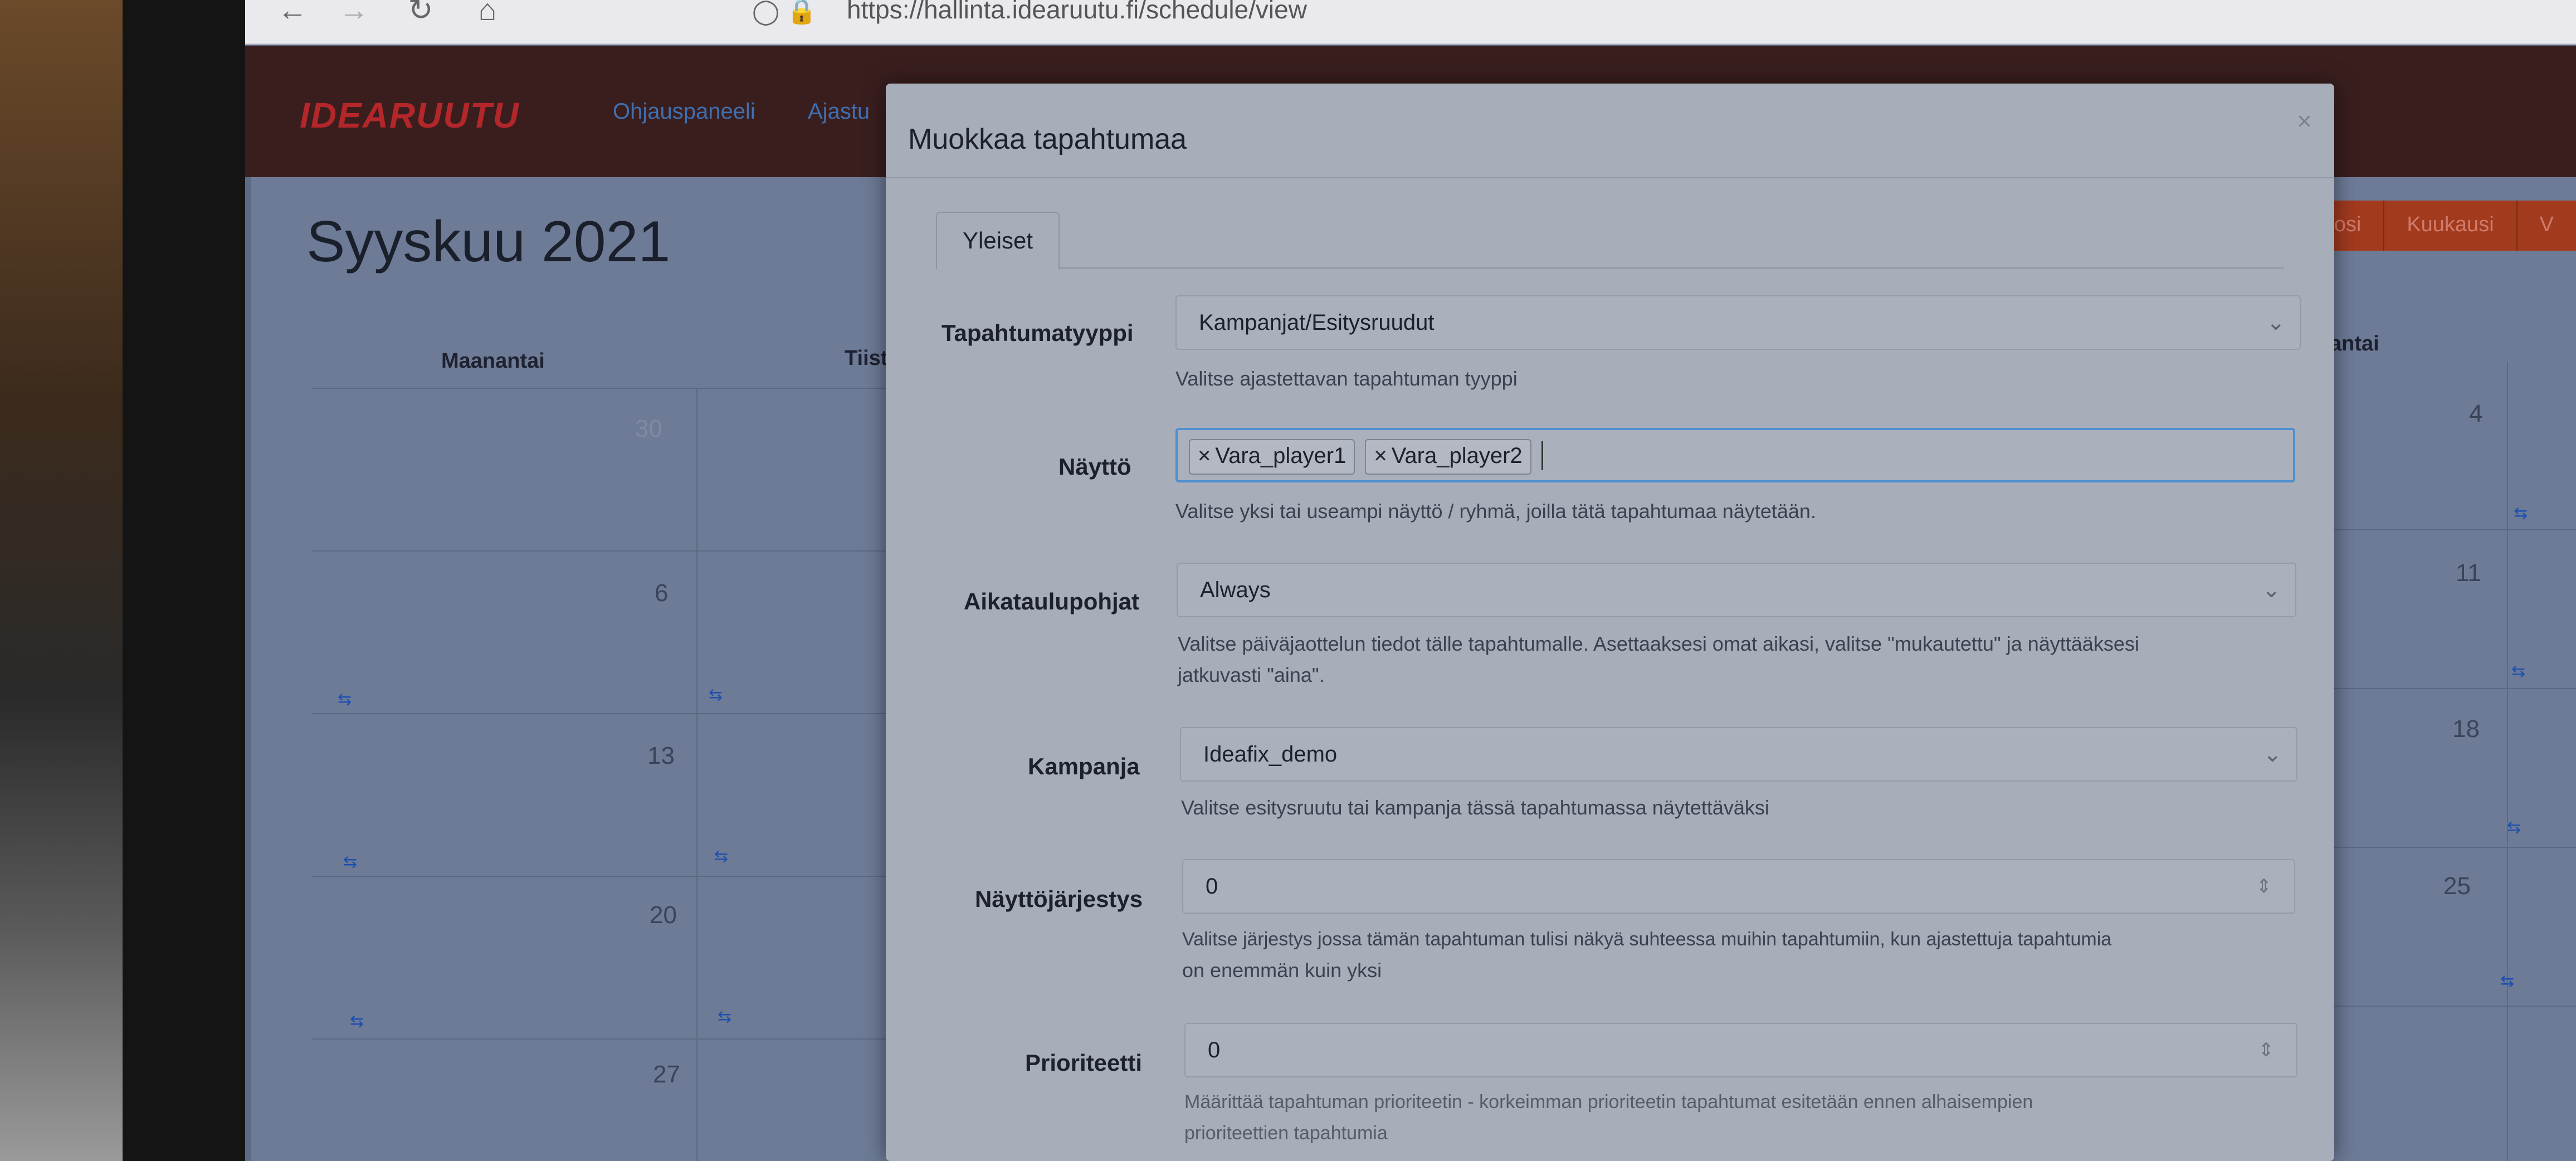 This screenshot has height=1161, width=2576. What do you see at coordinates (2449, 226) in the screenshot?
I see `view-month-button: Kuukausi` at bounding box center [2449, 226].